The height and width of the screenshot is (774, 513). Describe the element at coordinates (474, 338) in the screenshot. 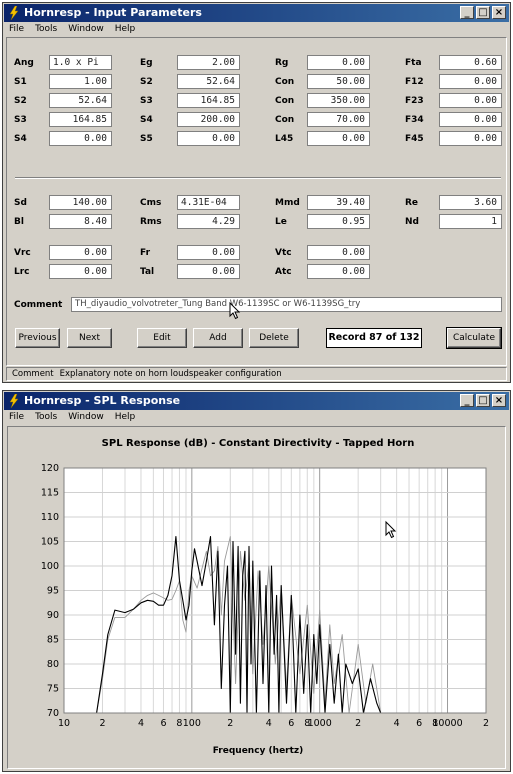

I see `calculate-button: Calculate` at that location.